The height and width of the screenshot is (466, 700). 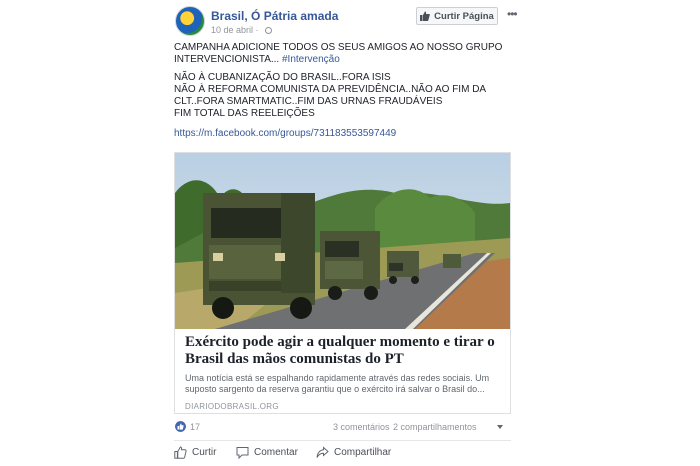 I want to click on comments-count: 3 comentários, so click(x=361, y=427).